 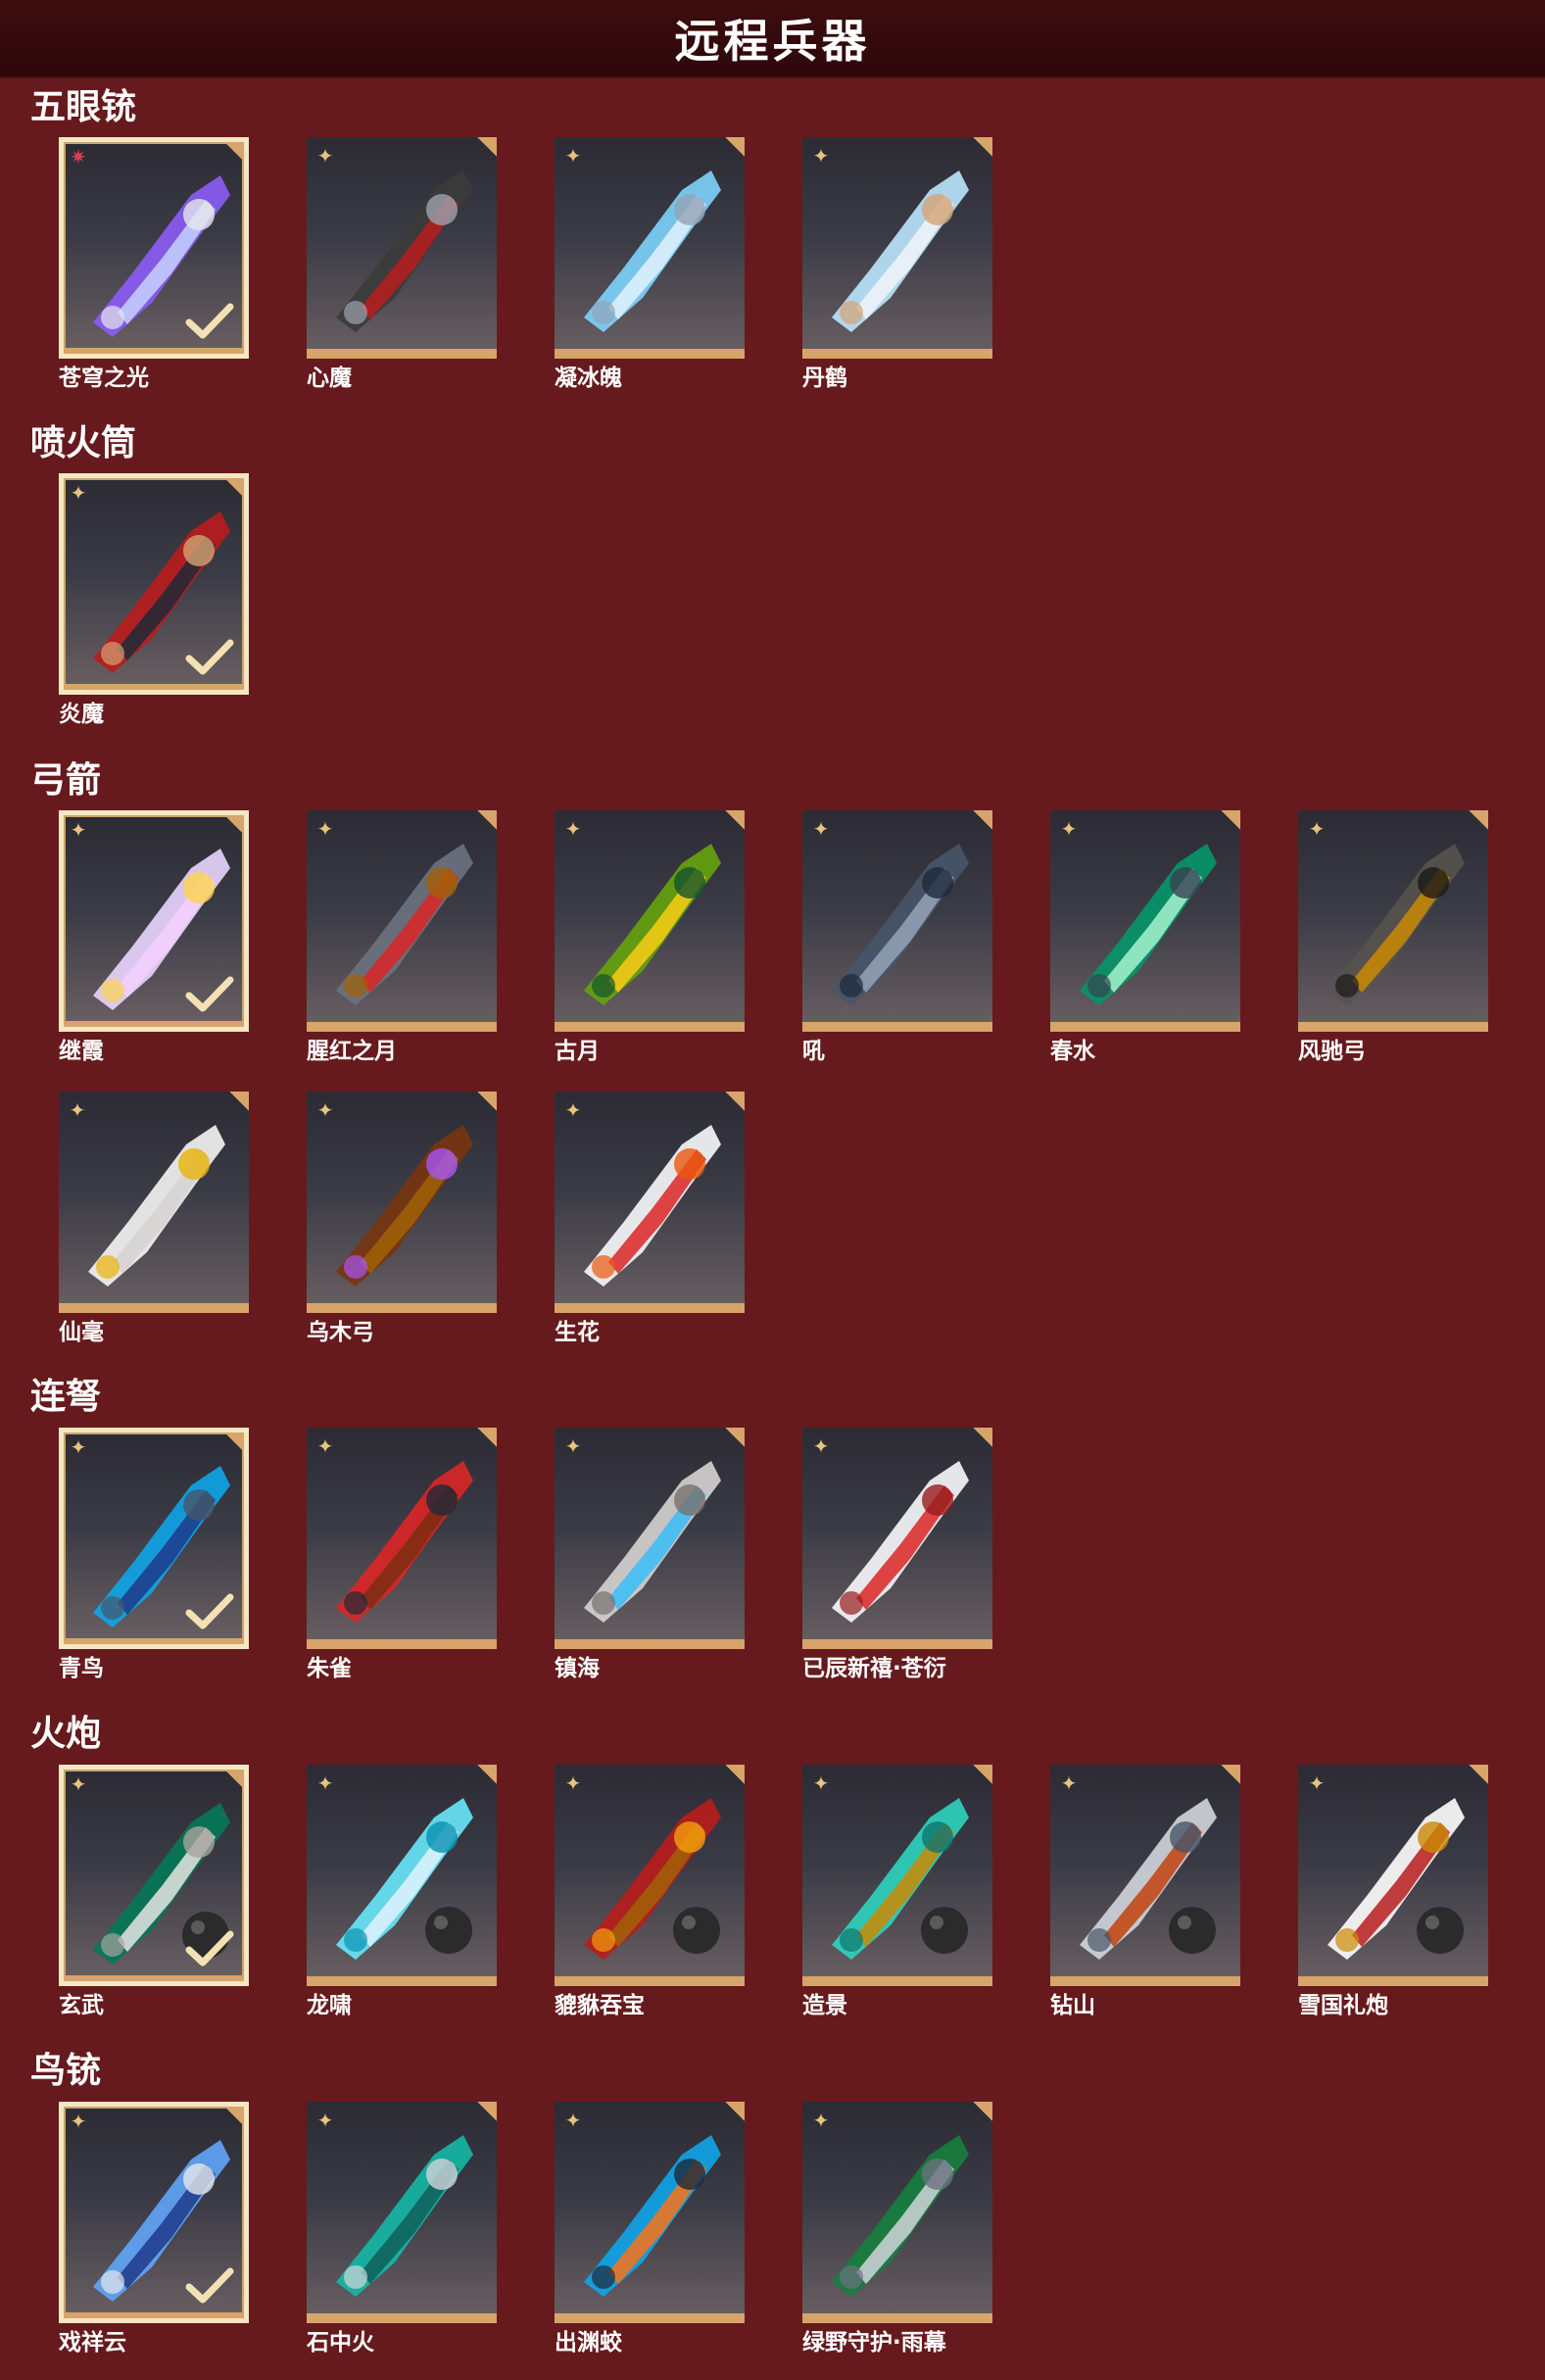 What do you see at coordinates (78, 157) in the screenshot?
I see `red-star-rarity-icon: ✷` at bounding box center [78, 157].